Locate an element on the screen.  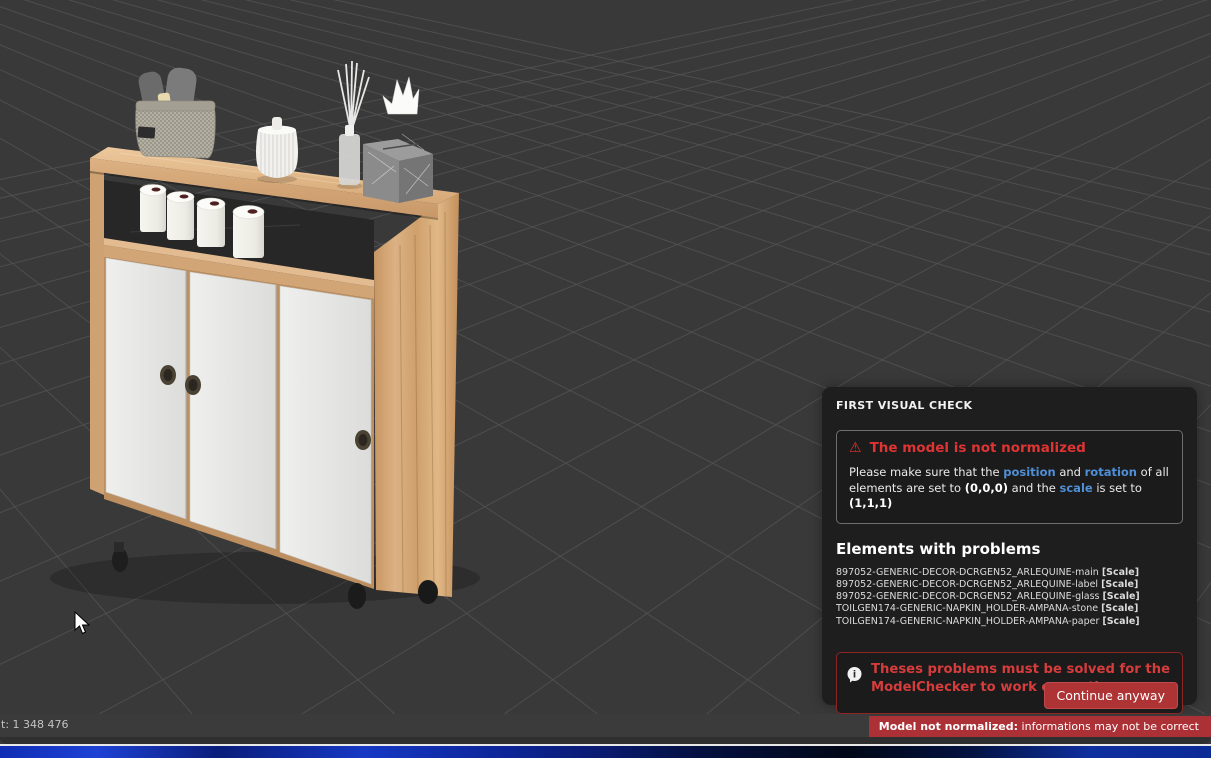
warning-text: and the is located at coordinates (1034, 487).